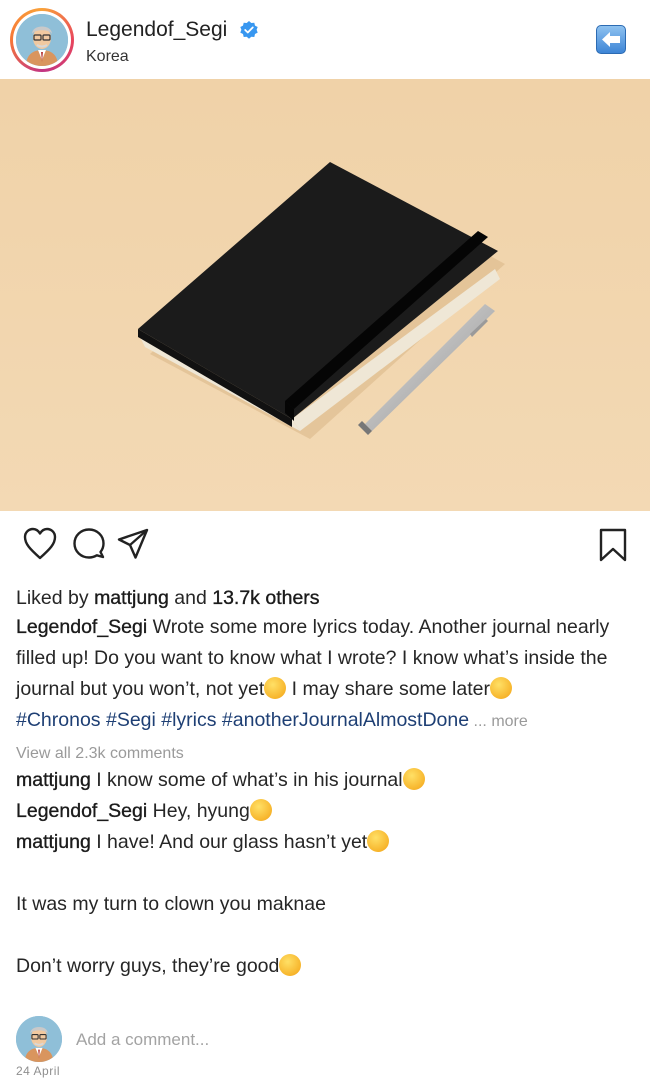  I want to click on view-all-comments-link: View all 2.3k comments, so click(326, 754).